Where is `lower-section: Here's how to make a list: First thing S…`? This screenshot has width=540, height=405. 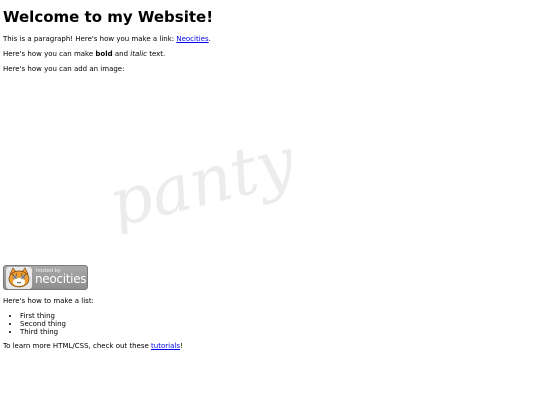 lower-section: Here's how to make a list: First thing S… is located at coordinates (270, 324).